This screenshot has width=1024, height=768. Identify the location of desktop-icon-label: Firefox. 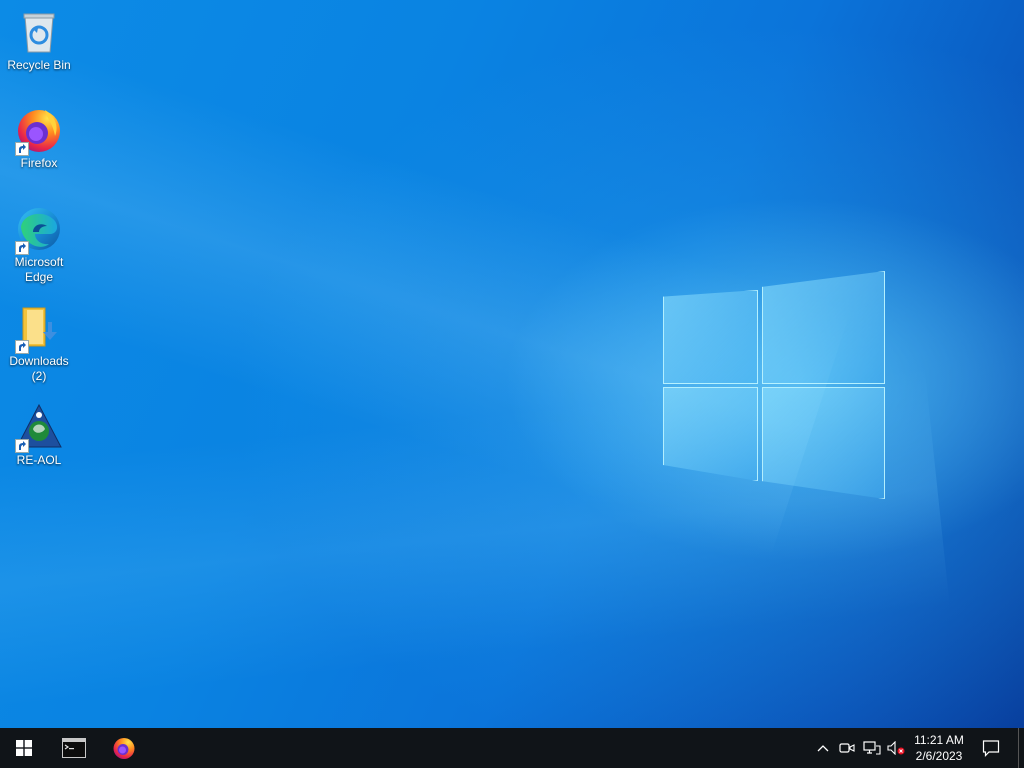
(39, 163).